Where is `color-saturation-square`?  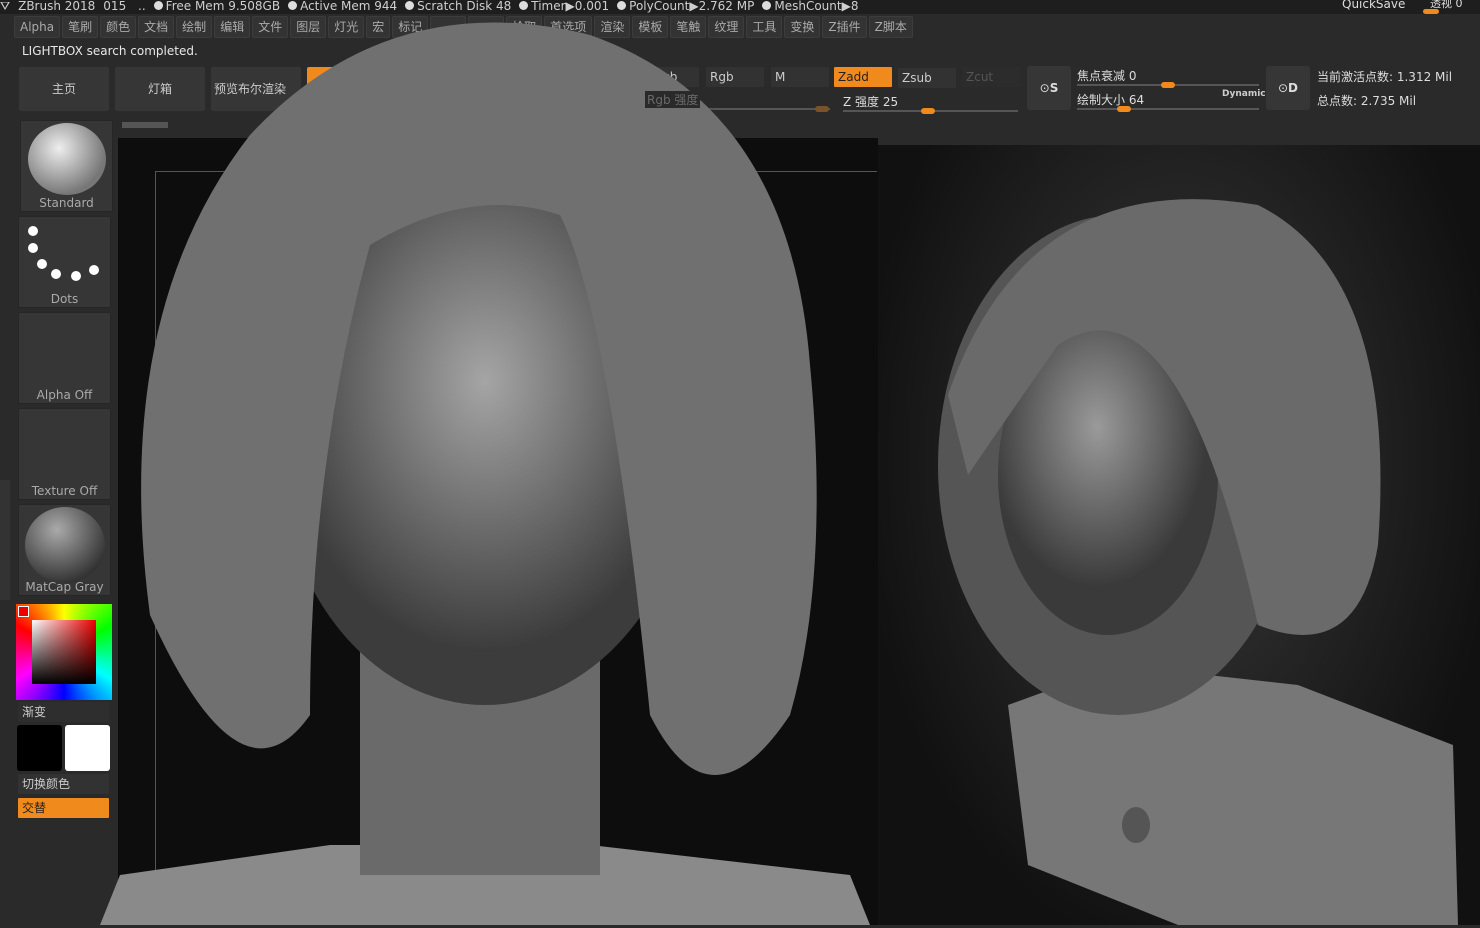
color-saturation-square is located at coordinates (64, 652).